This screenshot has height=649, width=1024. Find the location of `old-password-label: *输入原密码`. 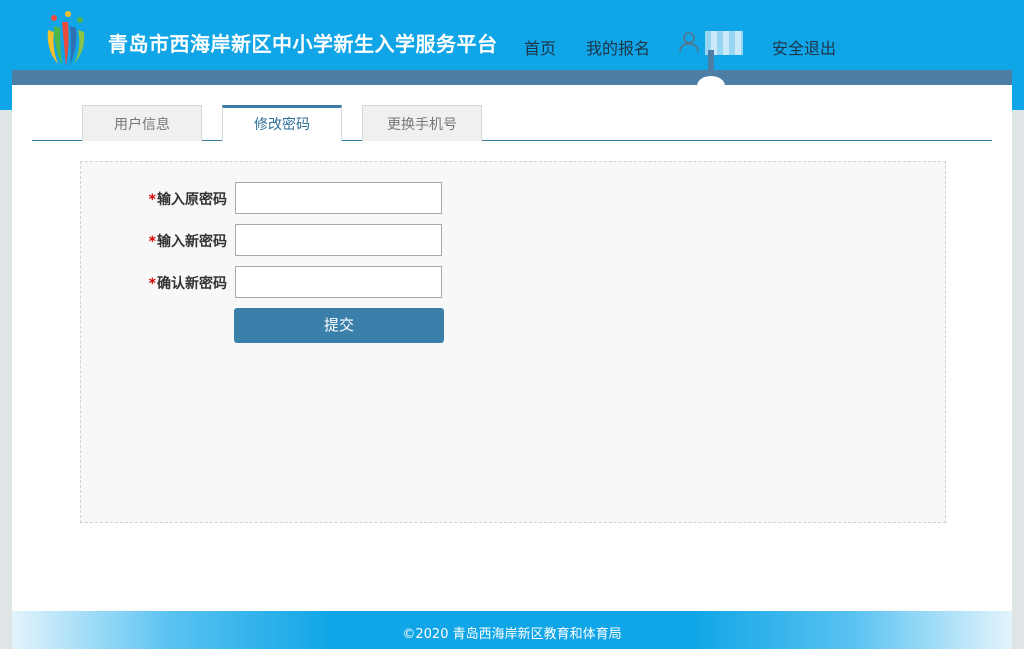

old-password-label: *输入原密码 is located at coordinates (187, 200).